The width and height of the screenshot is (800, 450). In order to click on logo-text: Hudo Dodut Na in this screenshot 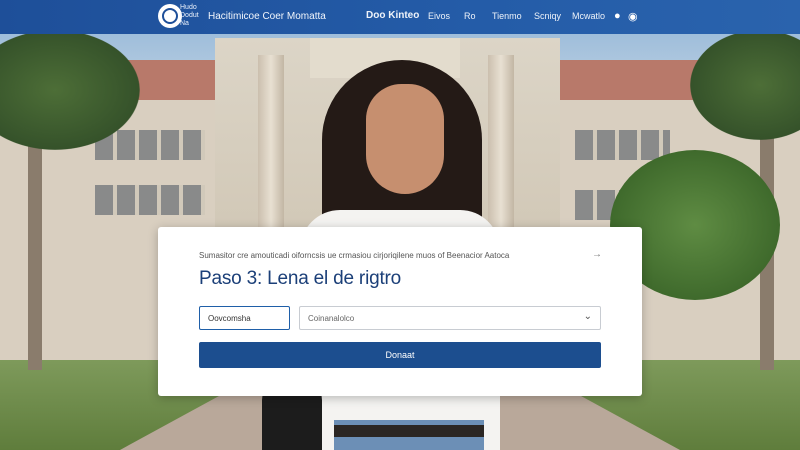, I will do `click(189, 15)`.